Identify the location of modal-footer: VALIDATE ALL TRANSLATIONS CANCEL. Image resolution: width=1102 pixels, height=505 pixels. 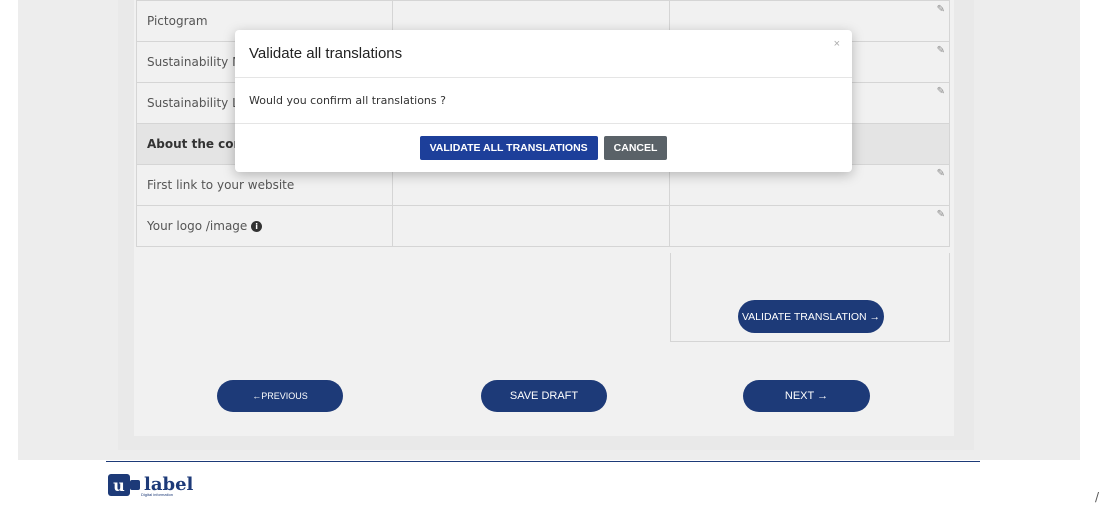
(543, 147).